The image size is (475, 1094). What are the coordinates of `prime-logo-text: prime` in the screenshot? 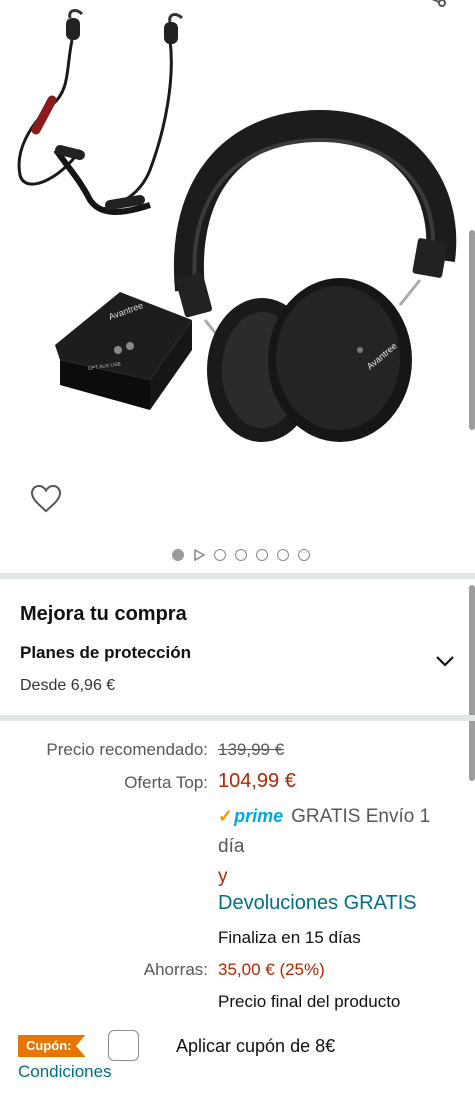 It's located at (259, 816).